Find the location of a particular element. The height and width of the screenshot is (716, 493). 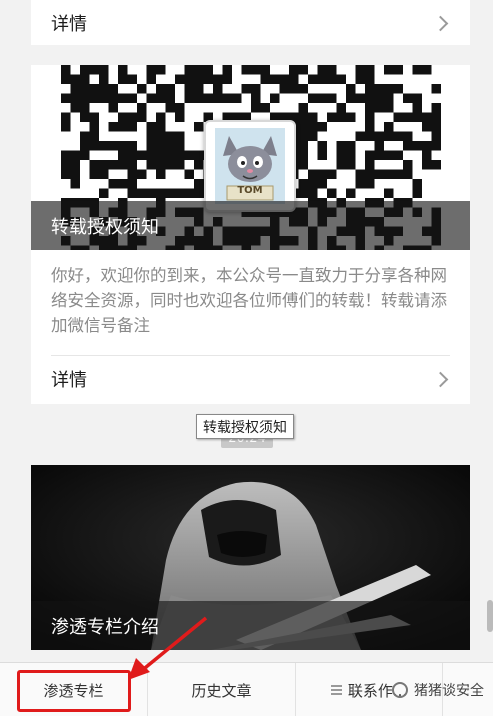

wechat-logo-icon is located at coordinates (400, 690).